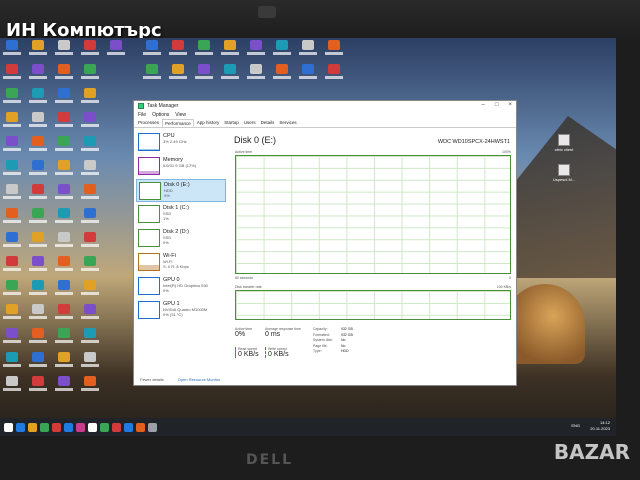  What do you see at coordinates (181, 238) in the screenshot?
I see `sidebar-item-disk-2-d: Disk 2 (D:) SSD 0%` at bounding box center [181, 238].